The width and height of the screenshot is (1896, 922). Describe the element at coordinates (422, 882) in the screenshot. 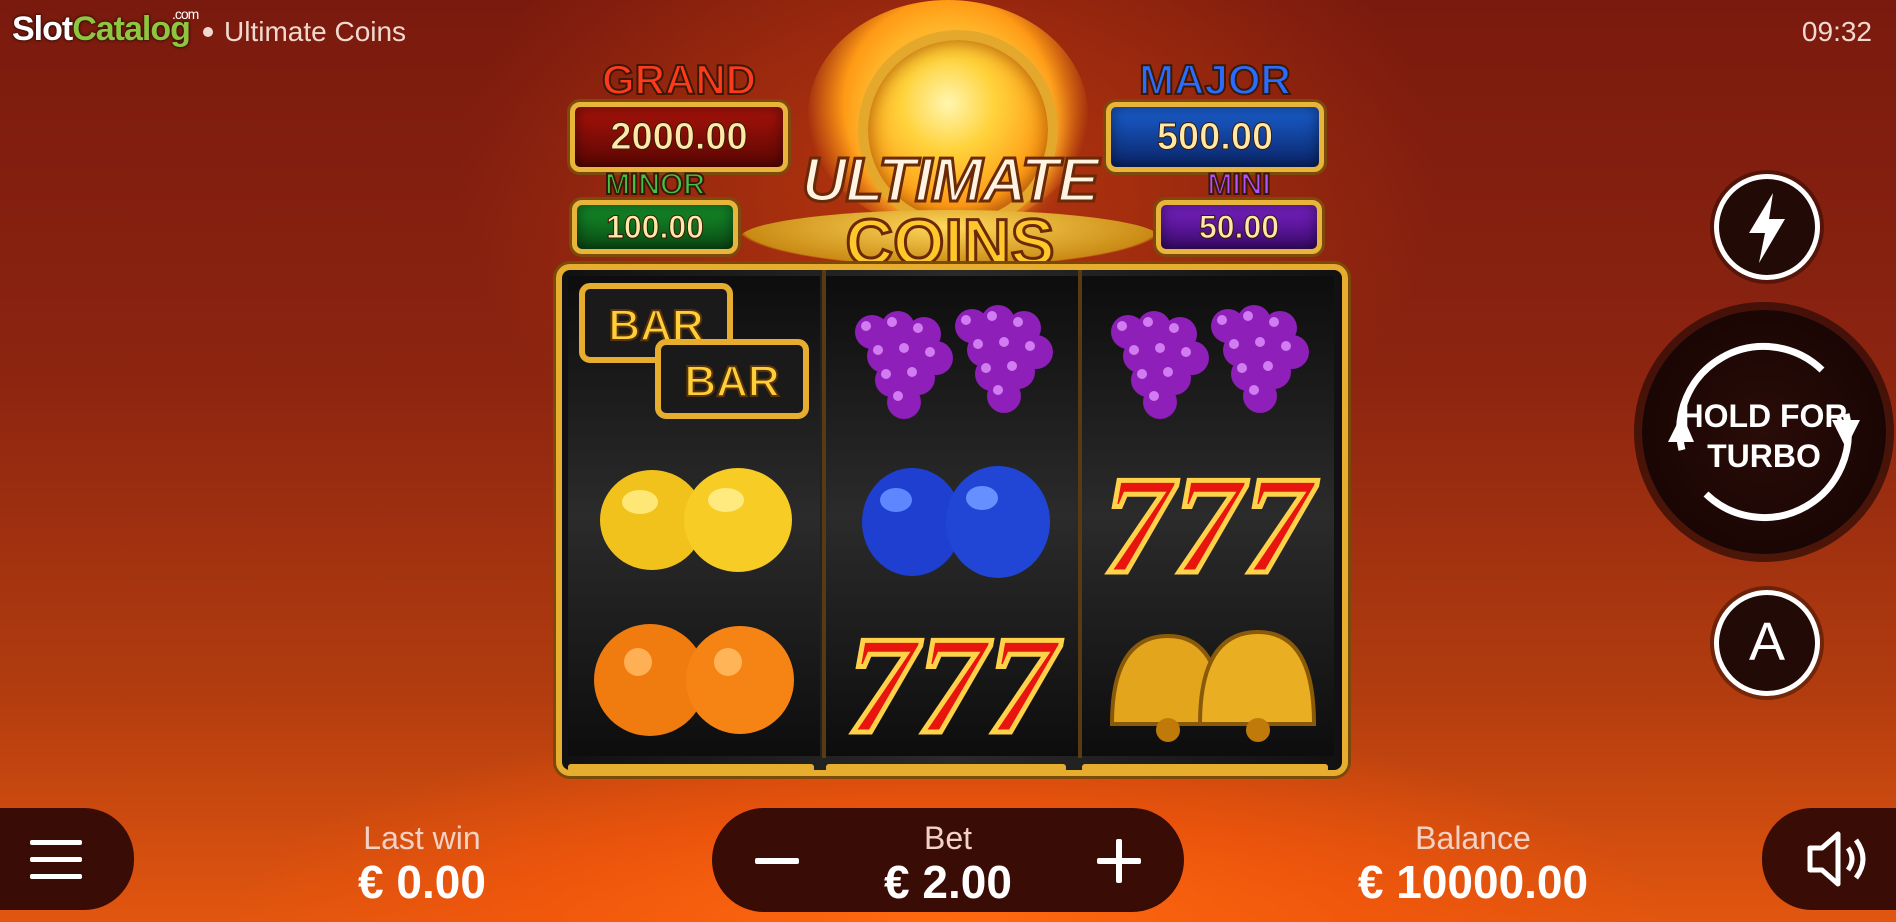

I see `last-win-value: € 0.00` at that location.